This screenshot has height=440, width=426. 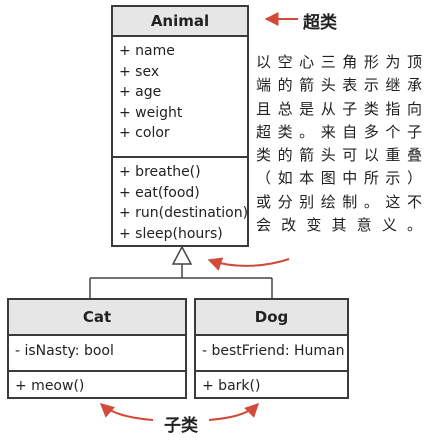 What do you see at coordinates (339, 131) in the screenshot?
I see `note-line: 超类。来自多个子` at bounding box center [339, 131].